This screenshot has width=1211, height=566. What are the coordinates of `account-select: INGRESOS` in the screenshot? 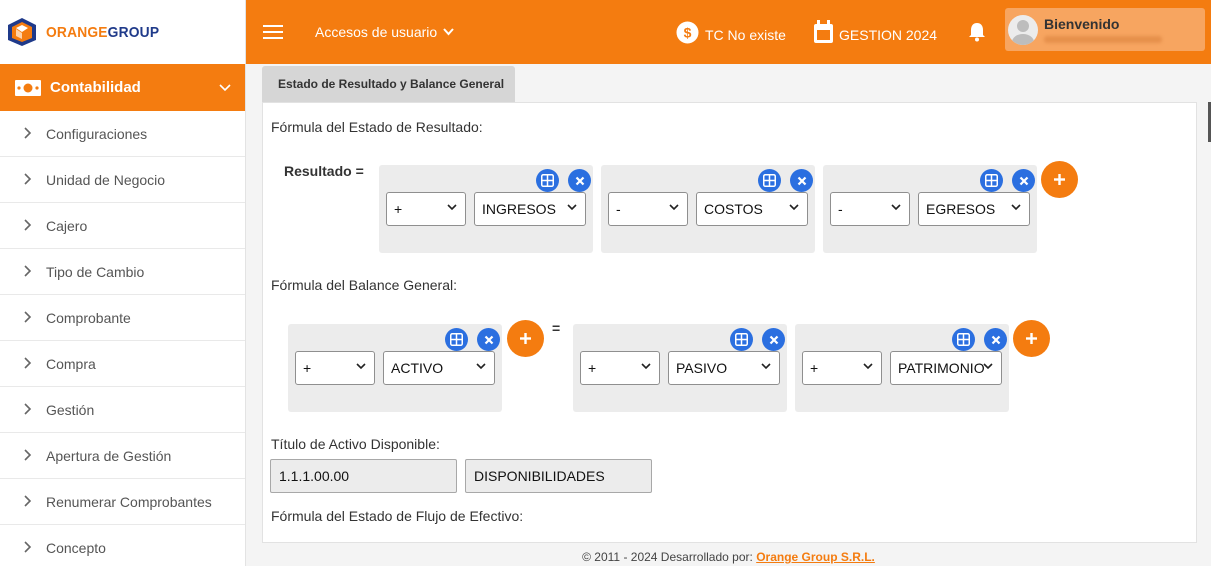 It's located at (530, 209).